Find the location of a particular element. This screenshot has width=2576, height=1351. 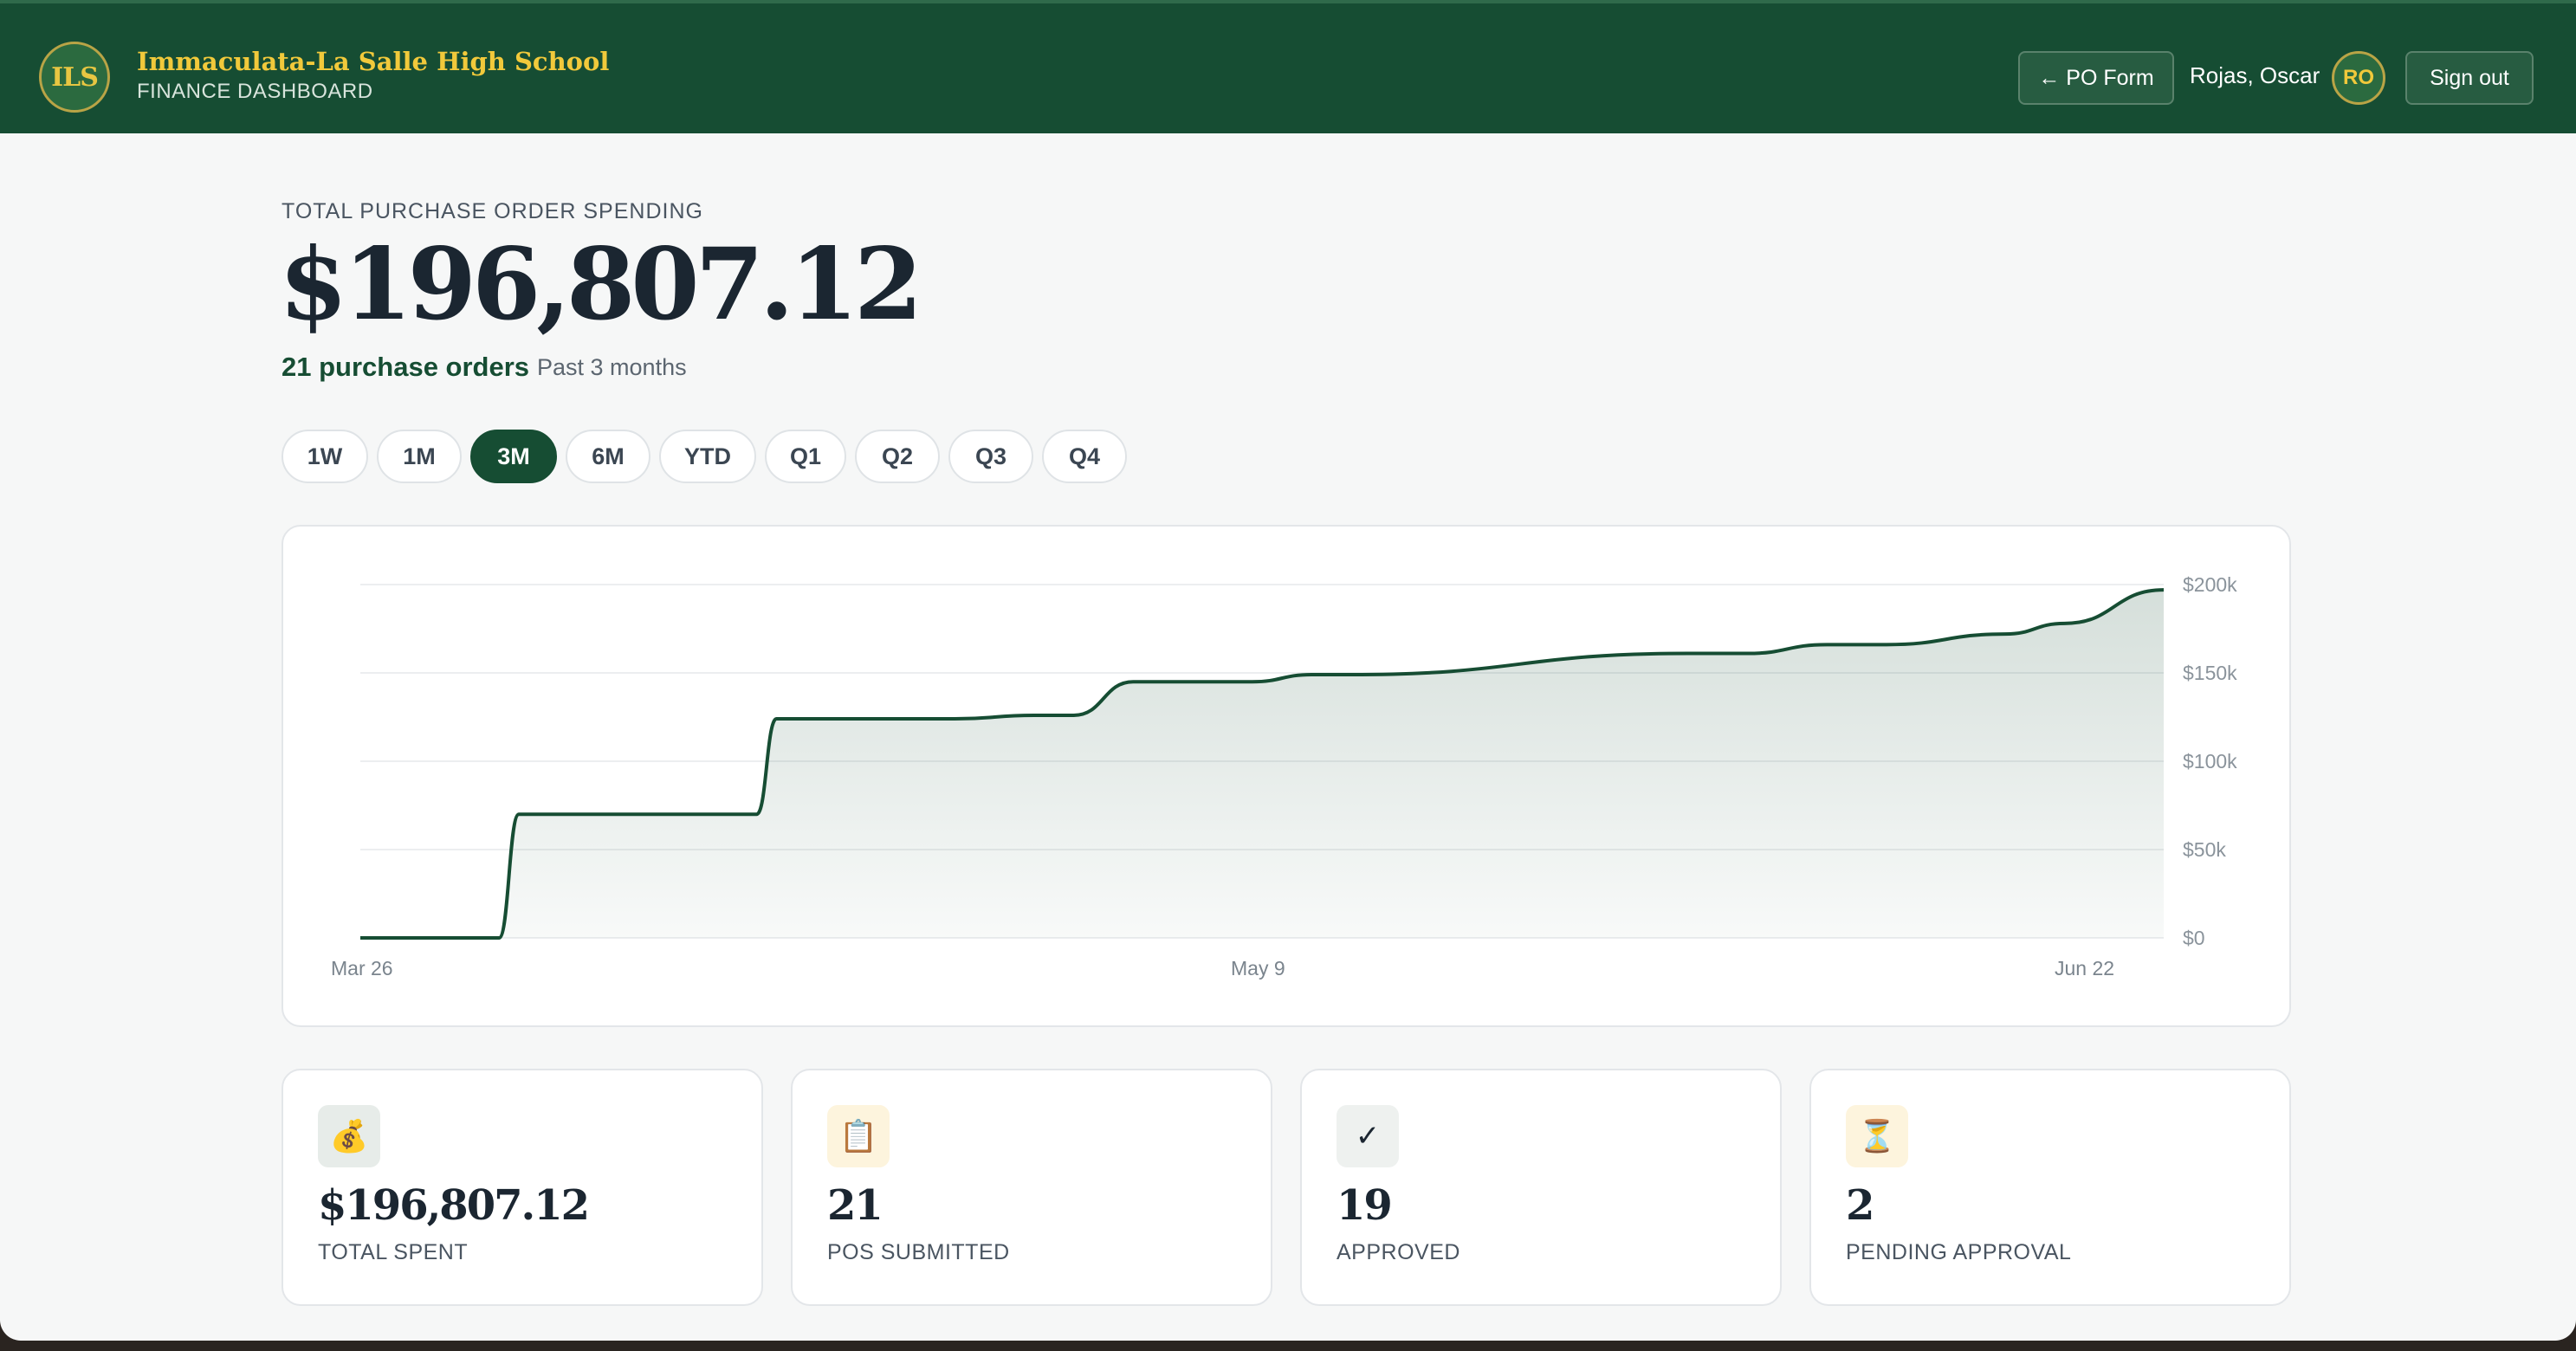

y-tick-label: $150k is located at coordinates (2210, 673).